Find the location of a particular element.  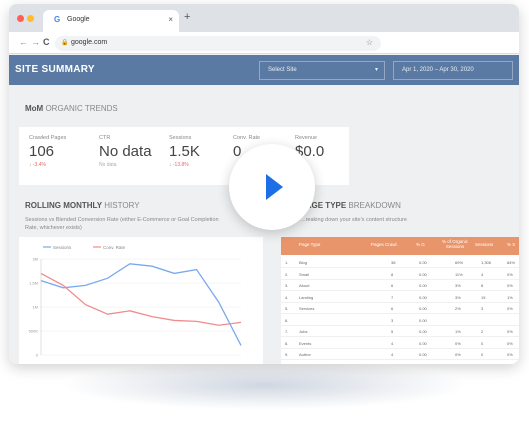

legend-label: Sessions is located at coordinates (62, 247).